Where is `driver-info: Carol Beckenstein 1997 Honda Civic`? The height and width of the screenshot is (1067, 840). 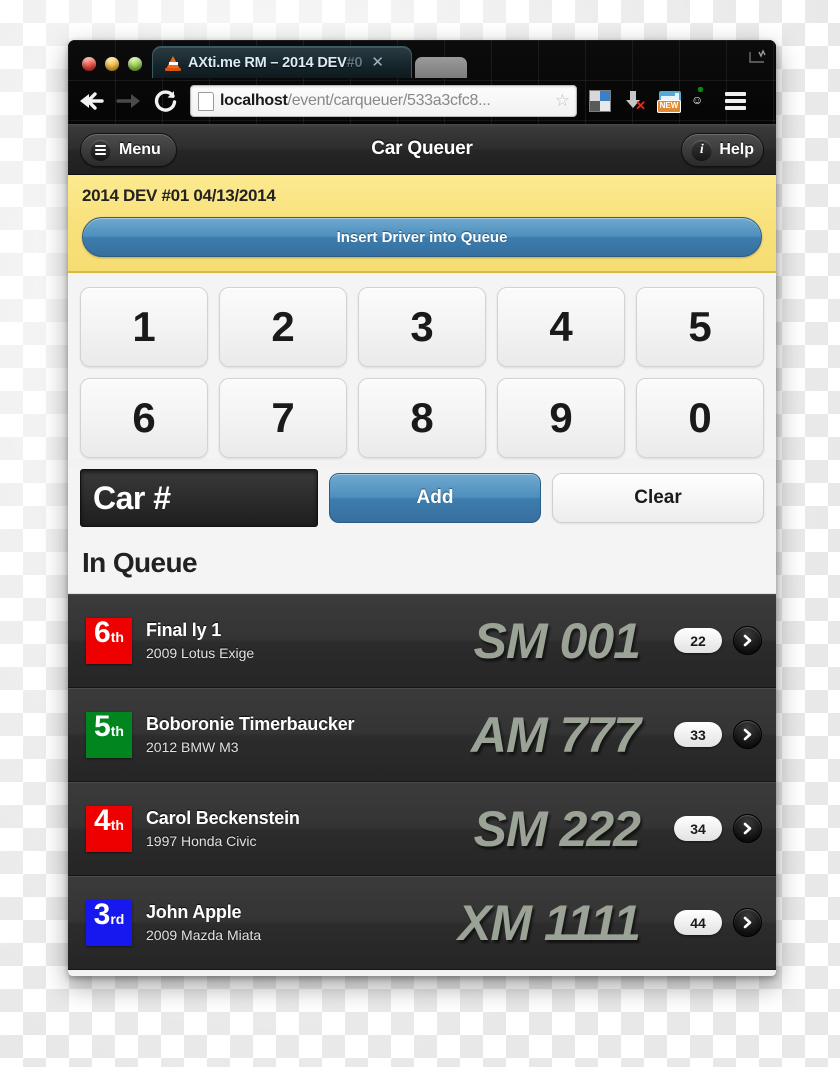
driver-info: Carol Beckenstein 1997 Honda Civic is located at coordinates (223, 828).